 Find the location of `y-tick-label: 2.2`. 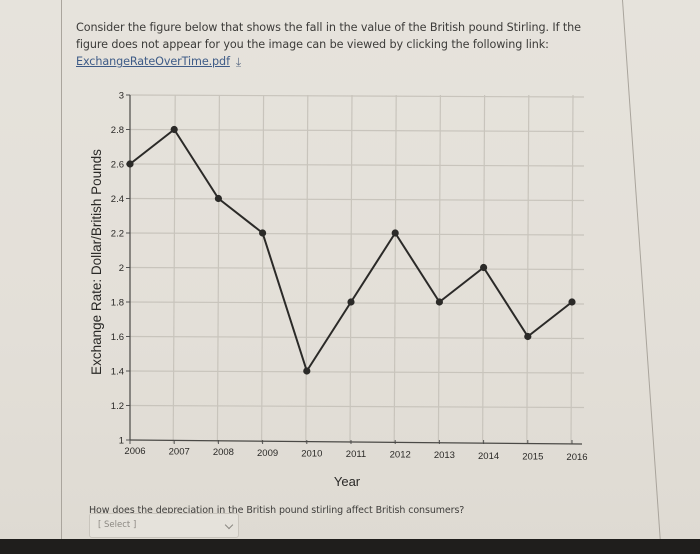

y-tick-label: 2.2 is located at coordinates (117, 234).